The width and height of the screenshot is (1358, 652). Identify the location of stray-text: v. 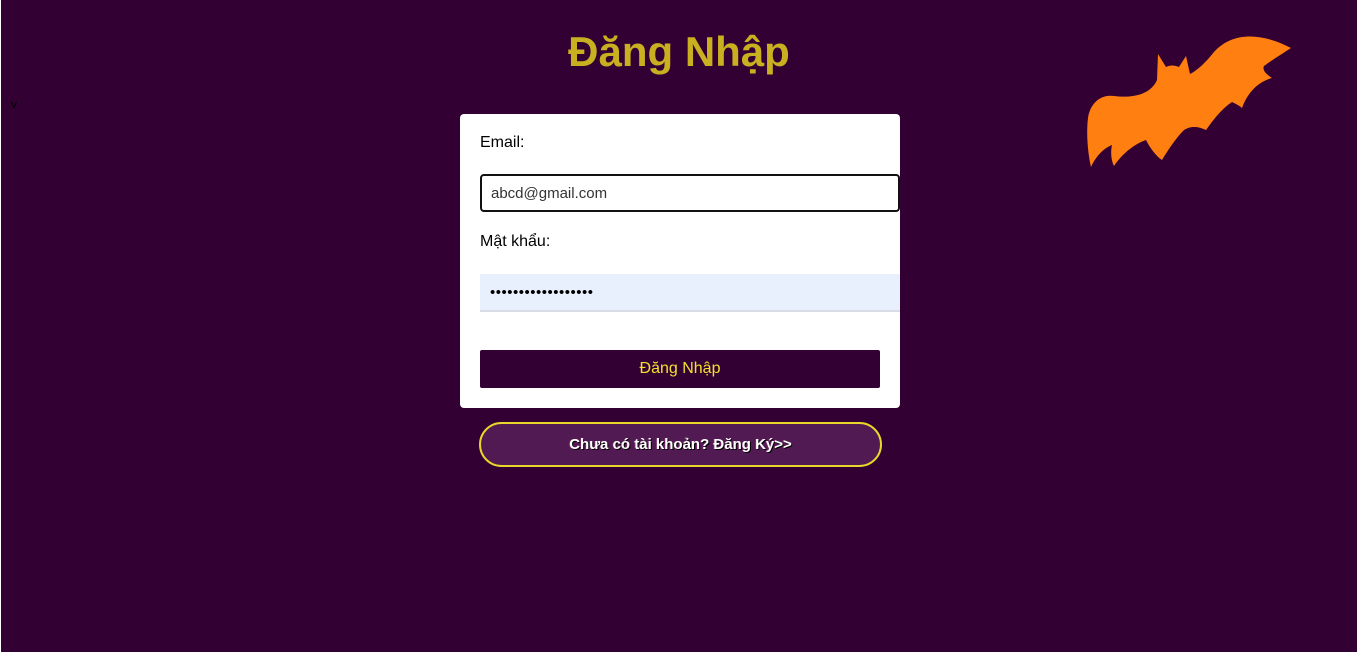
(14, 104).